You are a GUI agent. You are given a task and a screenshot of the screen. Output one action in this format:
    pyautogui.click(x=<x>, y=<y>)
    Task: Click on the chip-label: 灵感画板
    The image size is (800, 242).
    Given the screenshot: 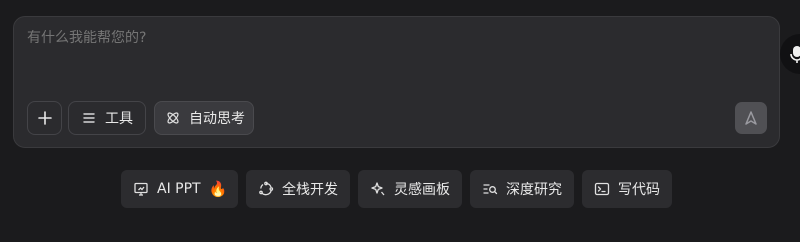 What is the action you would take?
    pyautogui.click(x=422, y=190)
    